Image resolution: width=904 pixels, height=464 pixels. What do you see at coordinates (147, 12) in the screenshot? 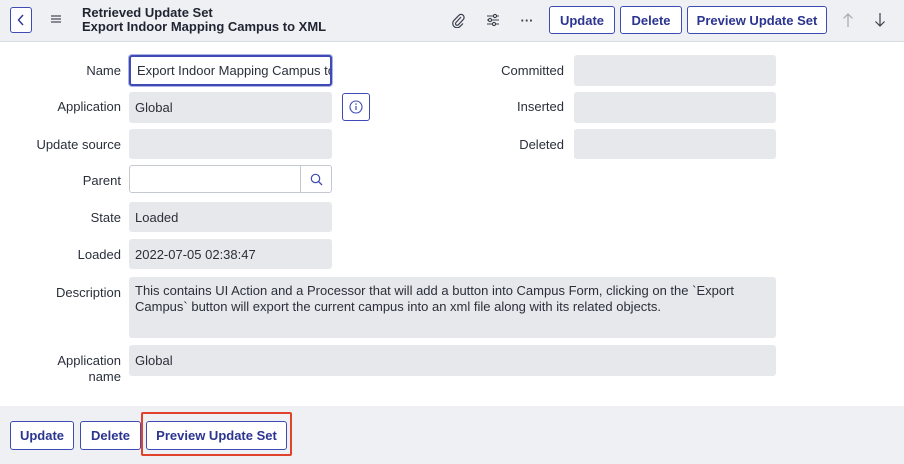
I see `record-type-title: Retrieved Update Set` at bounding box center [147, 12].